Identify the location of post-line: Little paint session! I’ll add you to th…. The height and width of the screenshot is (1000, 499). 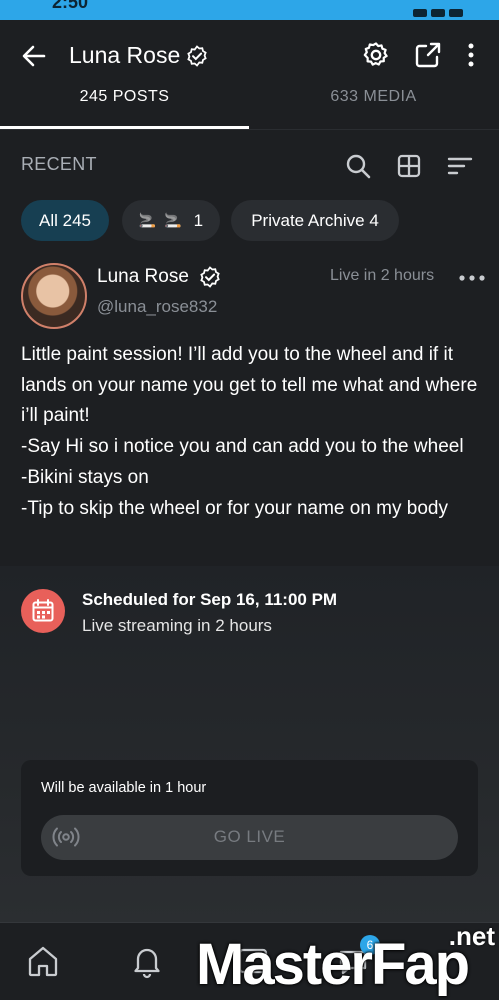
(249, 385).